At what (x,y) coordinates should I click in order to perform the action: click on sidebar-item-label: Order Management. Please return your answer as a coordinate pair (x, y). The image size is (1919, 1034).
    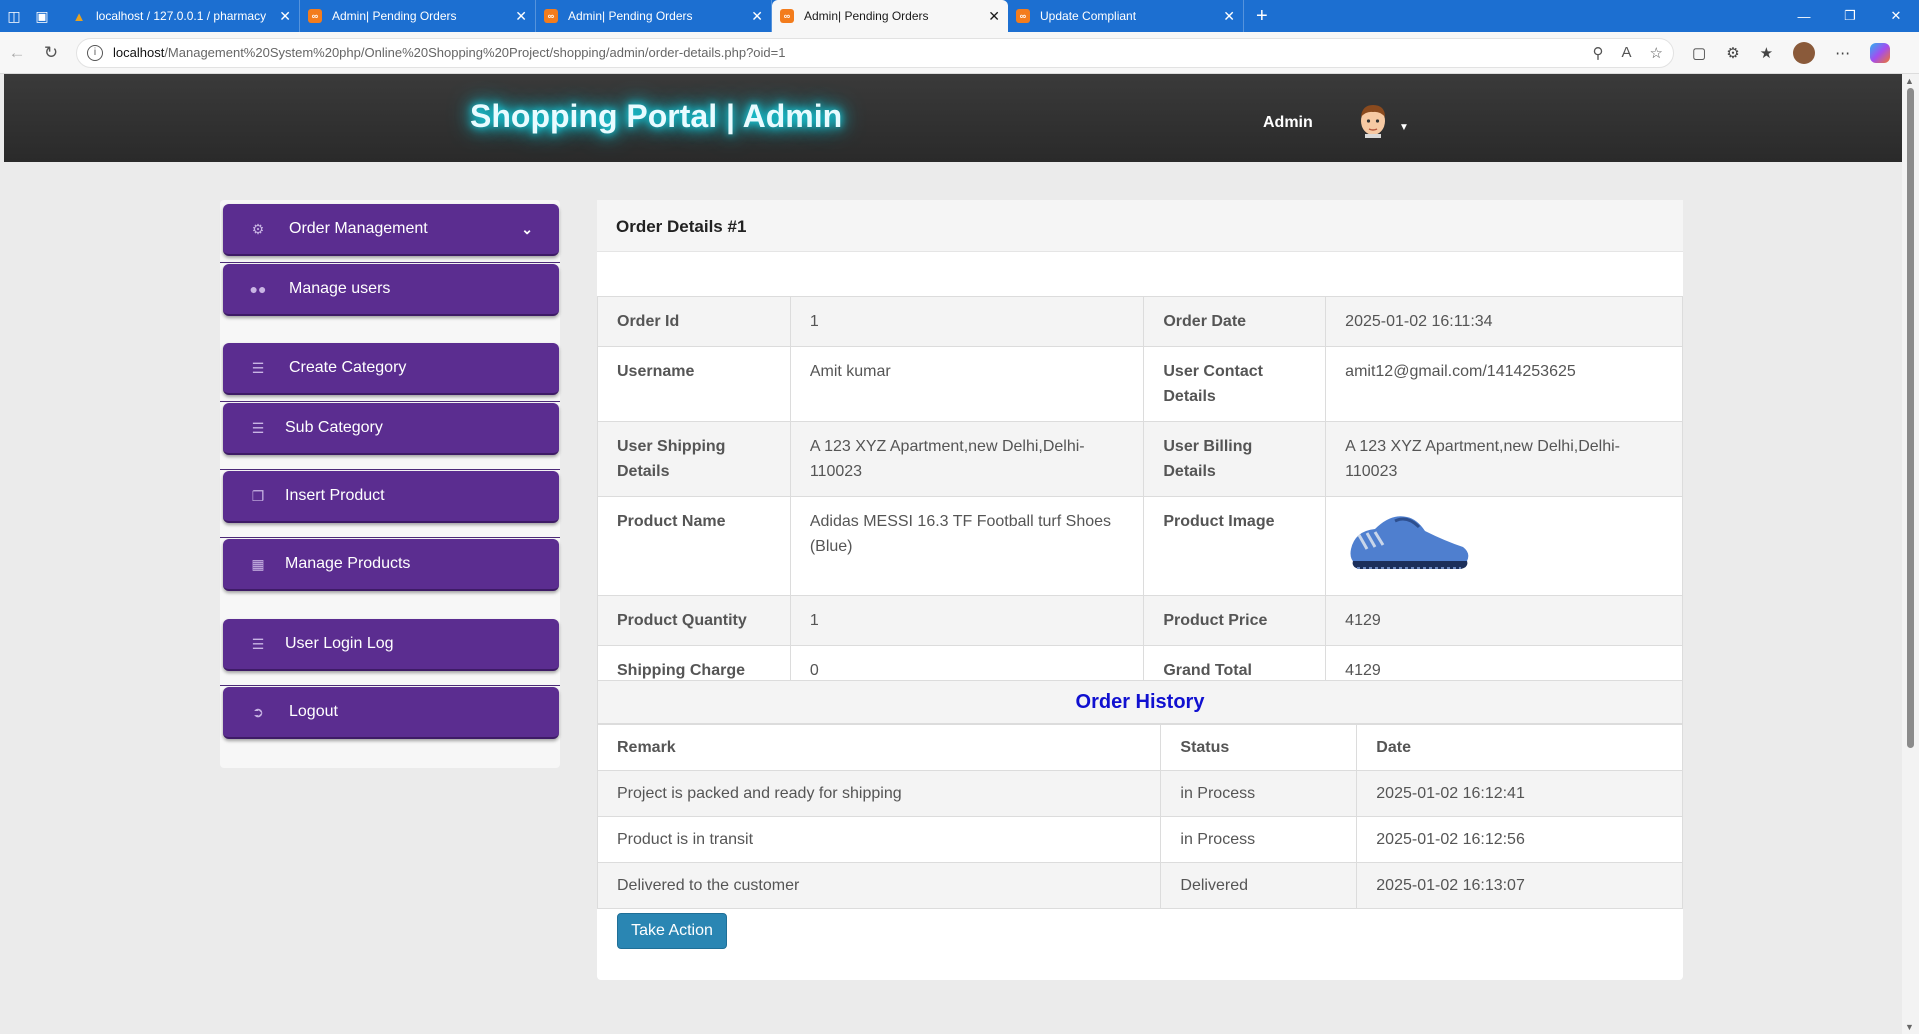
    Looking at the image, I should click on (358, 228).